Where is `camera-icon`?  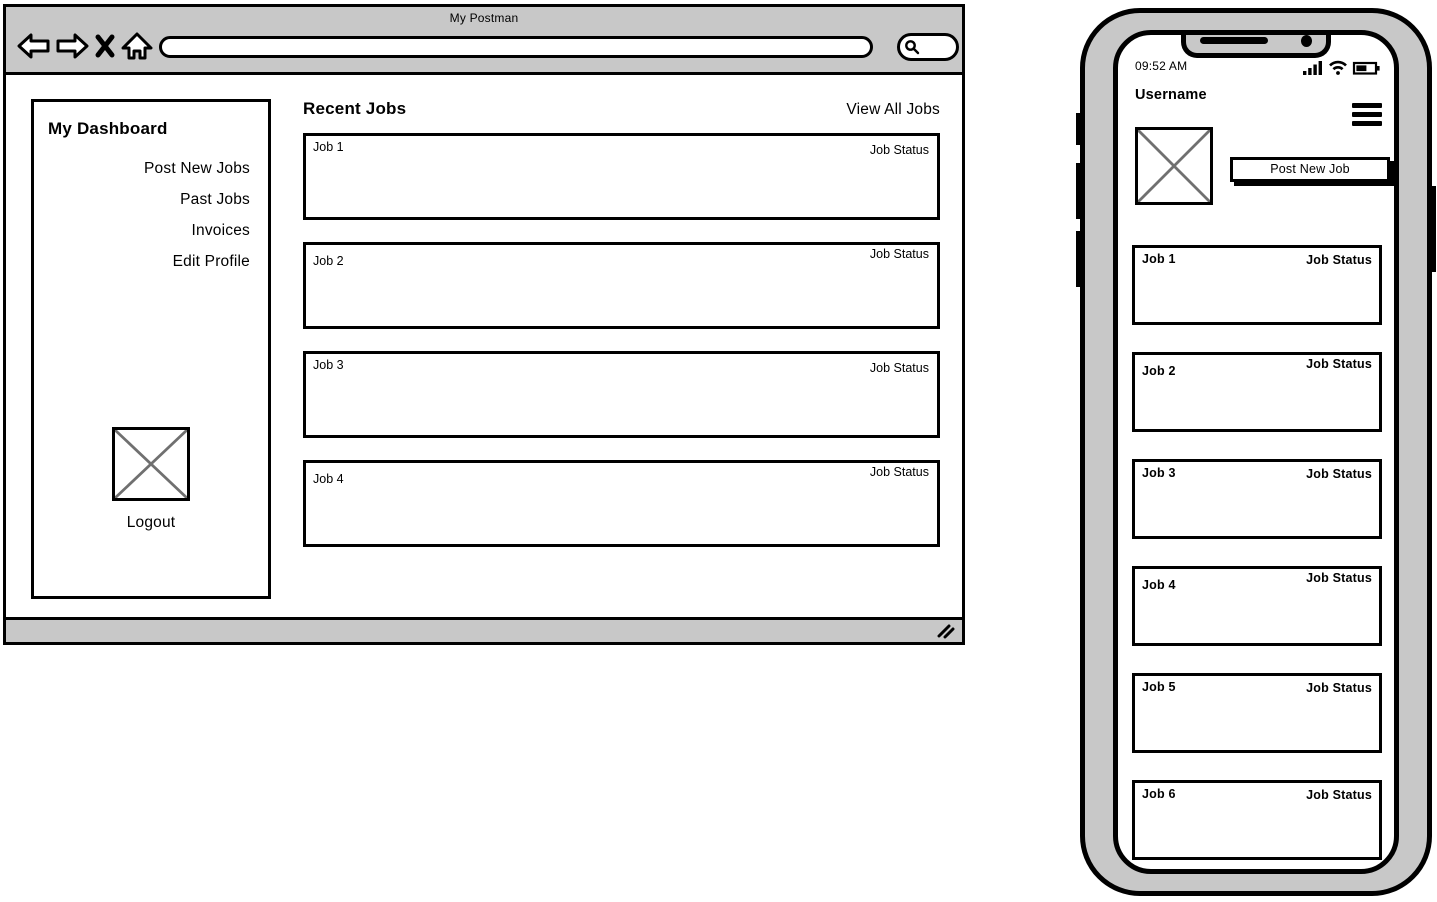
camera-icon is located at coordinates (1306, 41).